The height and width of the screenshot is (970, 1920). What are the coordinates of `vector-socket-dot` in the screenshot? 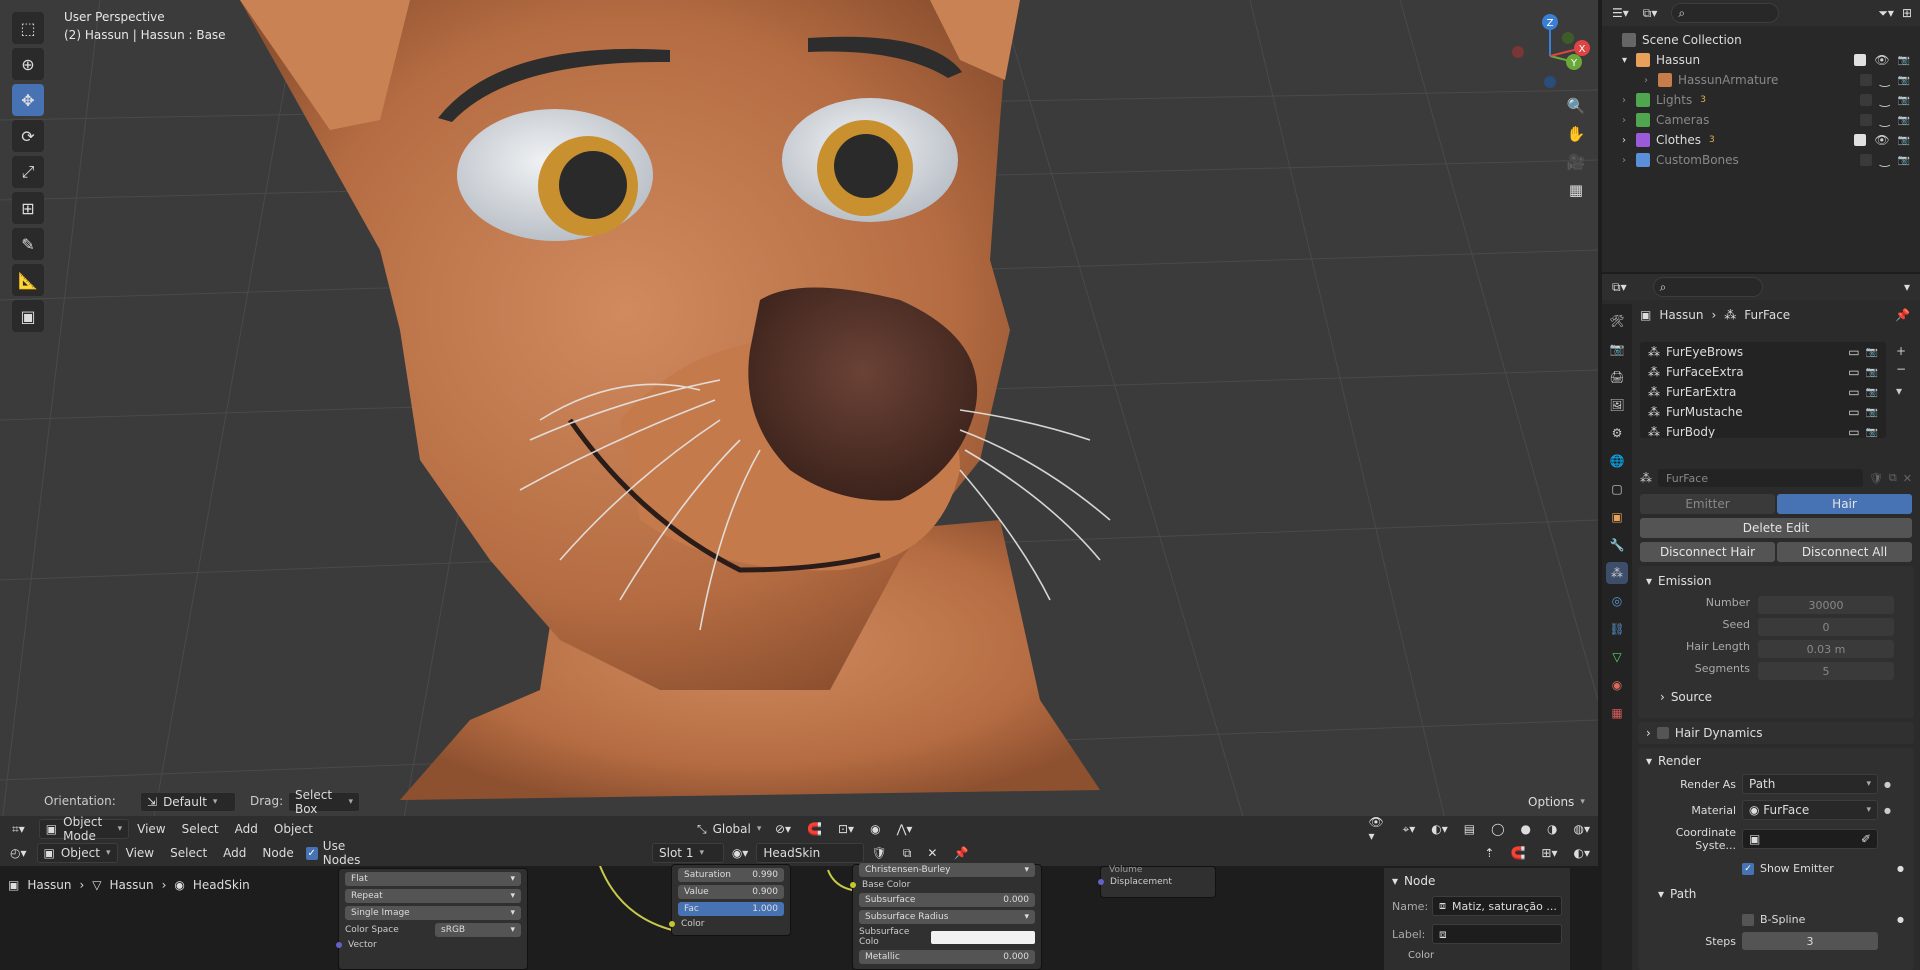 It's located at (339, 945).